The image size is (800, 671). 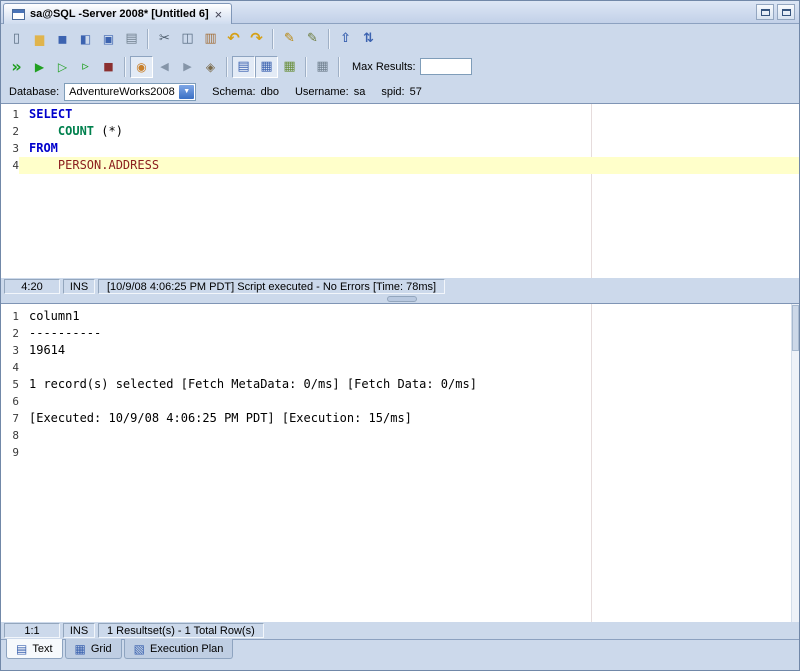 What do you see at coordinates (786, 12) in the screenshot?
I see `maximize-window-button` at bounding box center [786, 12].